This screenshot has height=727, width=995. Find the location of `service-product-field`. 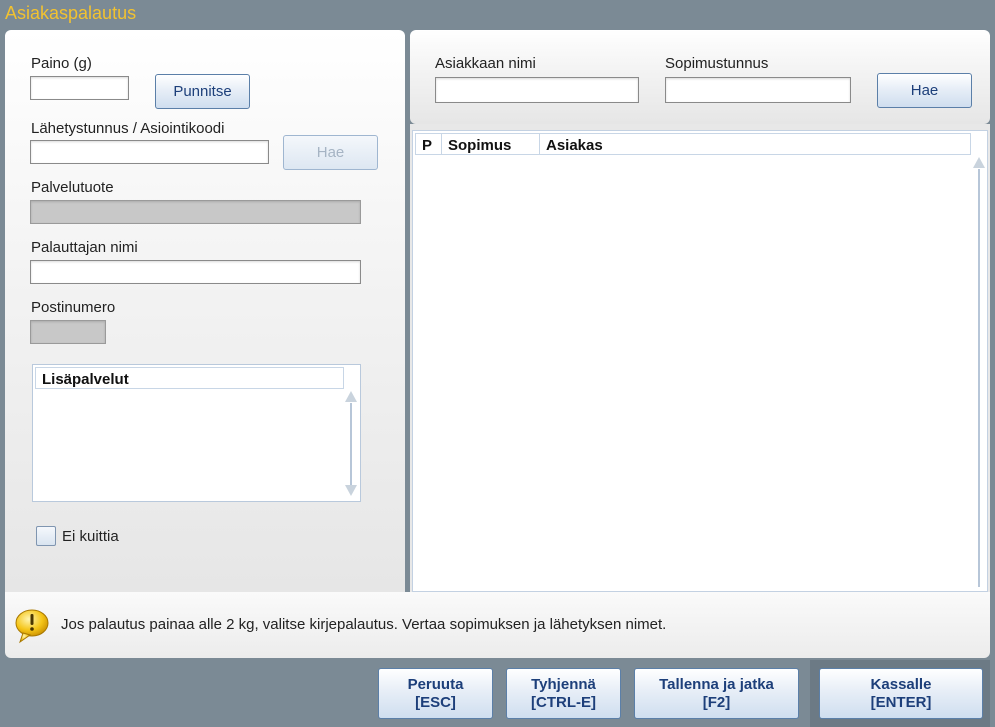

service-product-field is located at coordinates (195, 212).